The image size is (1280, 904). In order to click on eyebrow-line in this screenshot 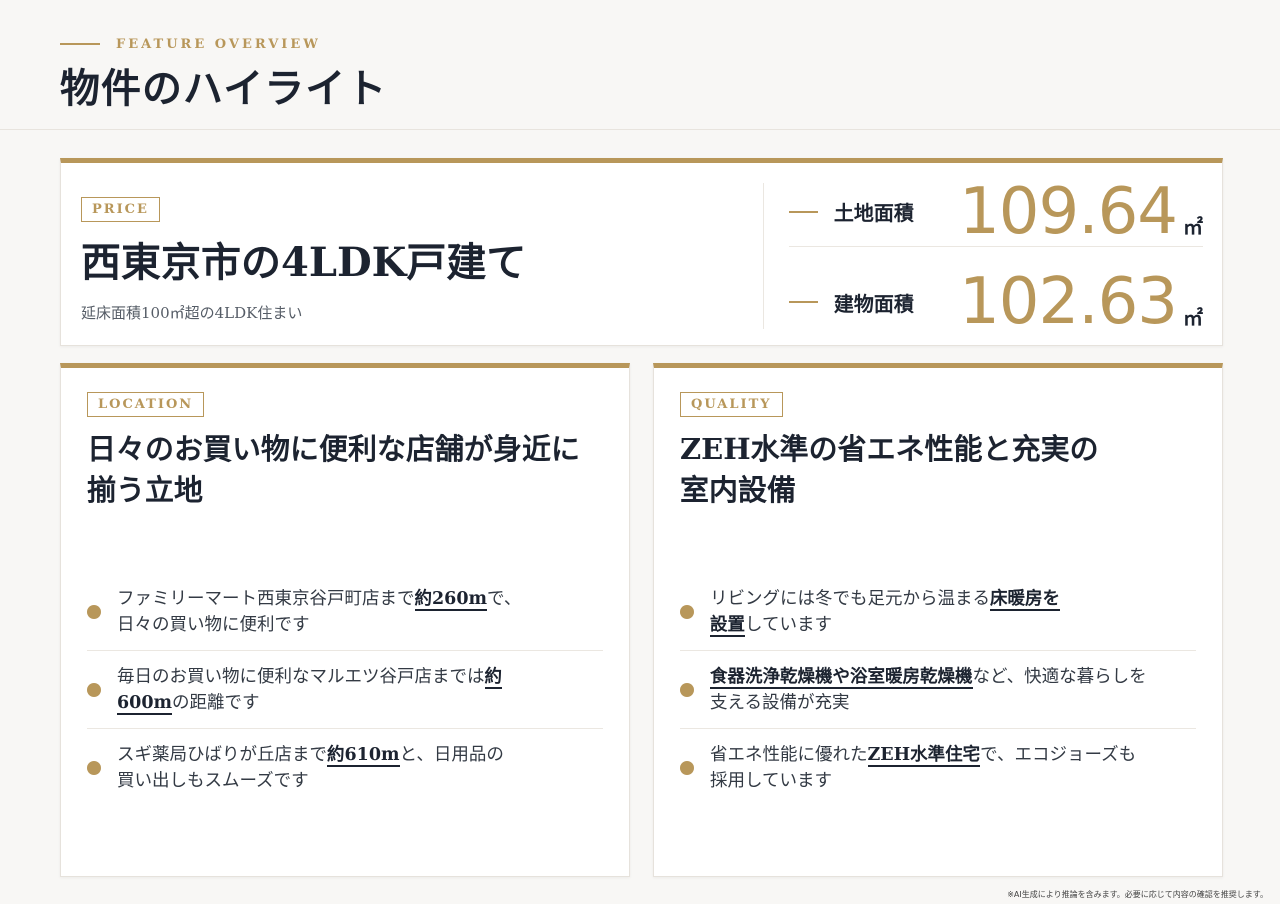, I will do `click(80, 44)`.